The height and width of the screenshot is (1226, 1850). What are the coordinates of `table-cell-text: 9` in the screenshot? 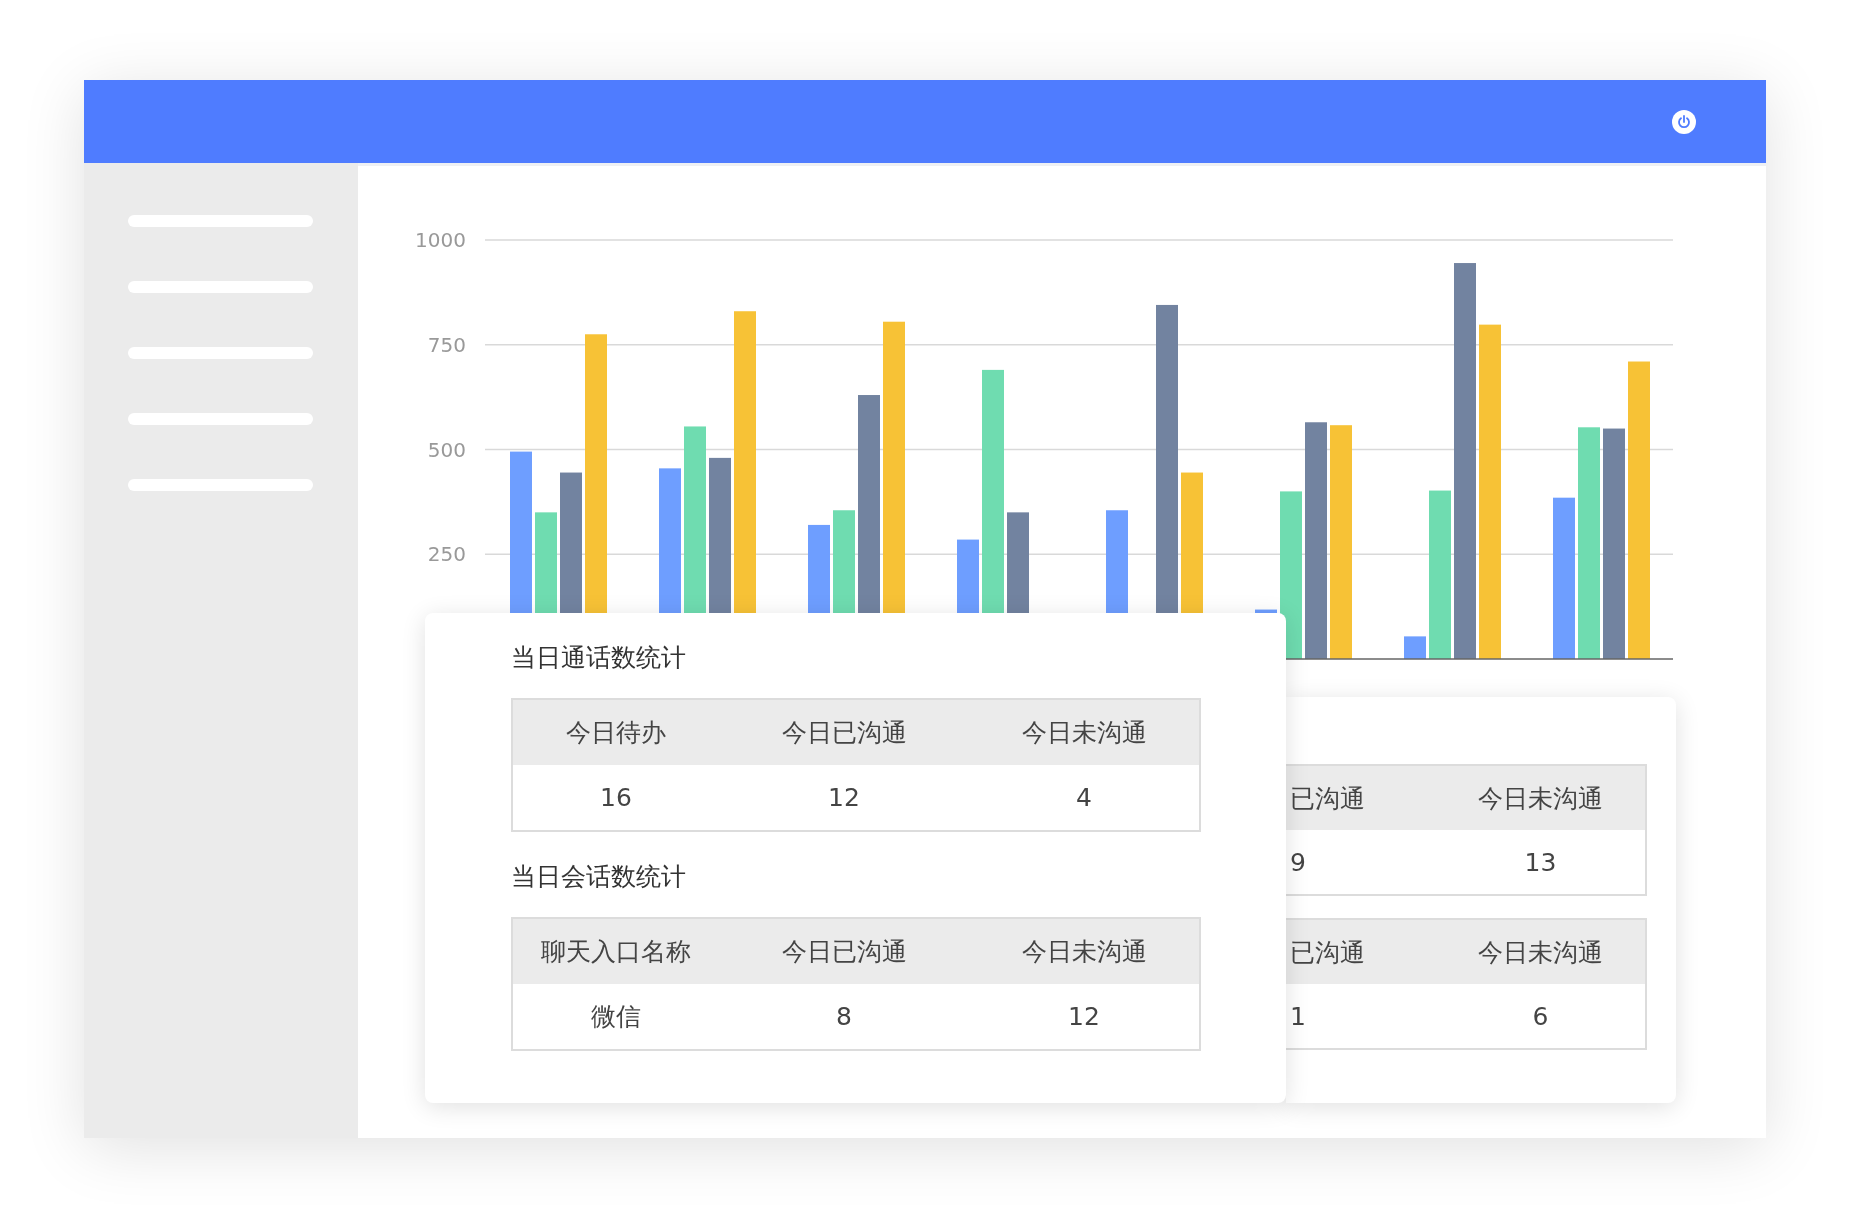 It's located at (1298, 862).